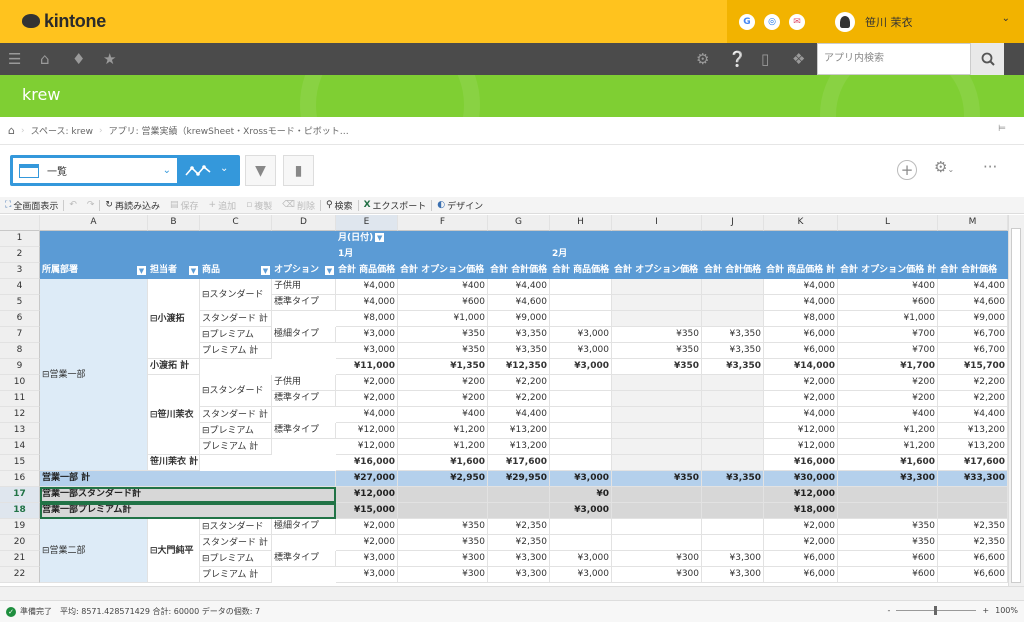 The height and width of the screenshot is (622, 1024). I want to click on breadcrumb-space: スペース: krew, so click(62, 130).